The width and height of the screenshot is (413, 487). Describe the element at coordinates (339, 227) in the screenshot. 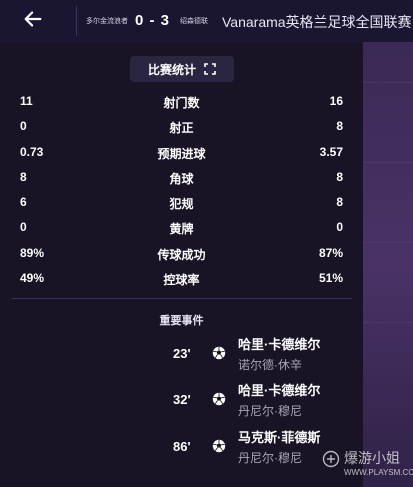

I see `stat-away-value: 0` at that location.